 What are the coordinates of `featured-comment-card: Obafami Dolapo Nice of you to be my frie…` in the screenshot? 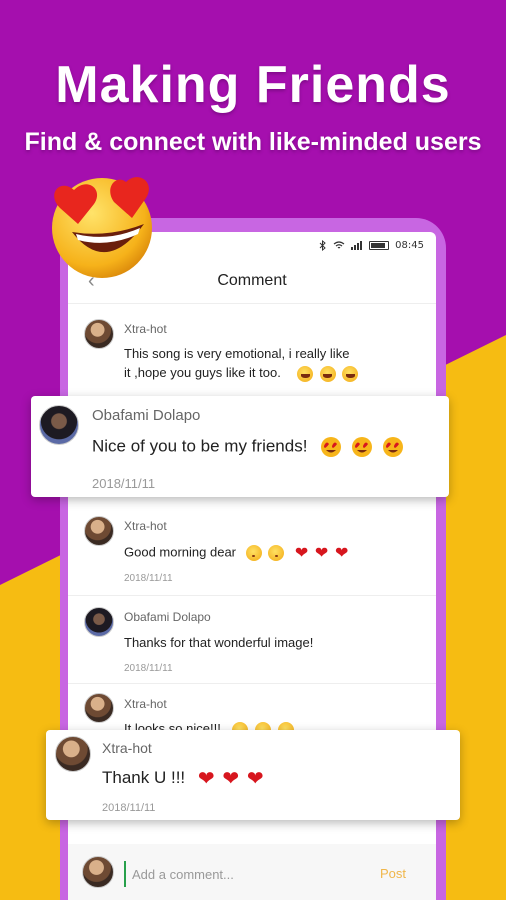 It's located at (240, 446).